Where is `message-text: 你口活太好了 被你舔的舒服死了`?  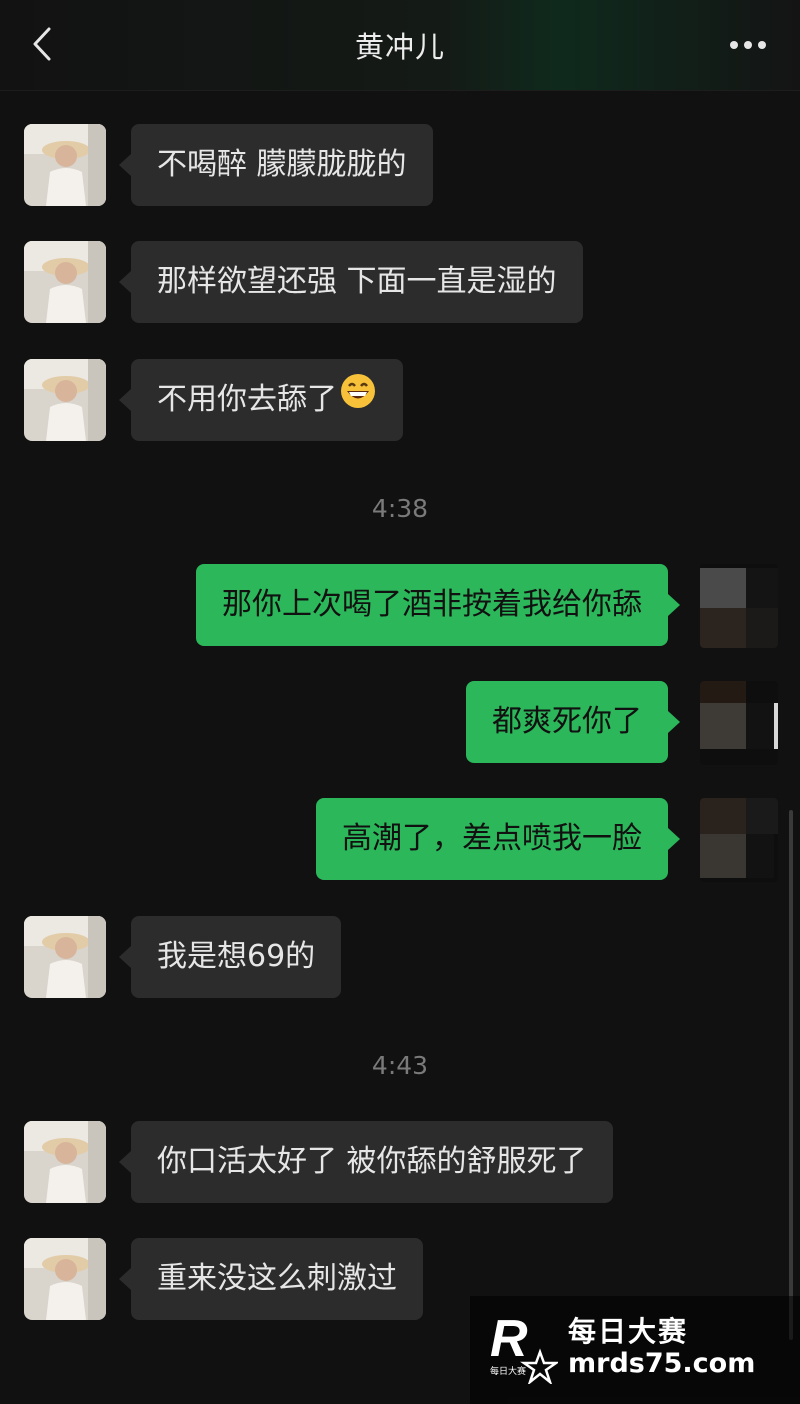 message-text: 你口活太好了 被你舔的舒服死了 is located at coordinates (372, 1161).